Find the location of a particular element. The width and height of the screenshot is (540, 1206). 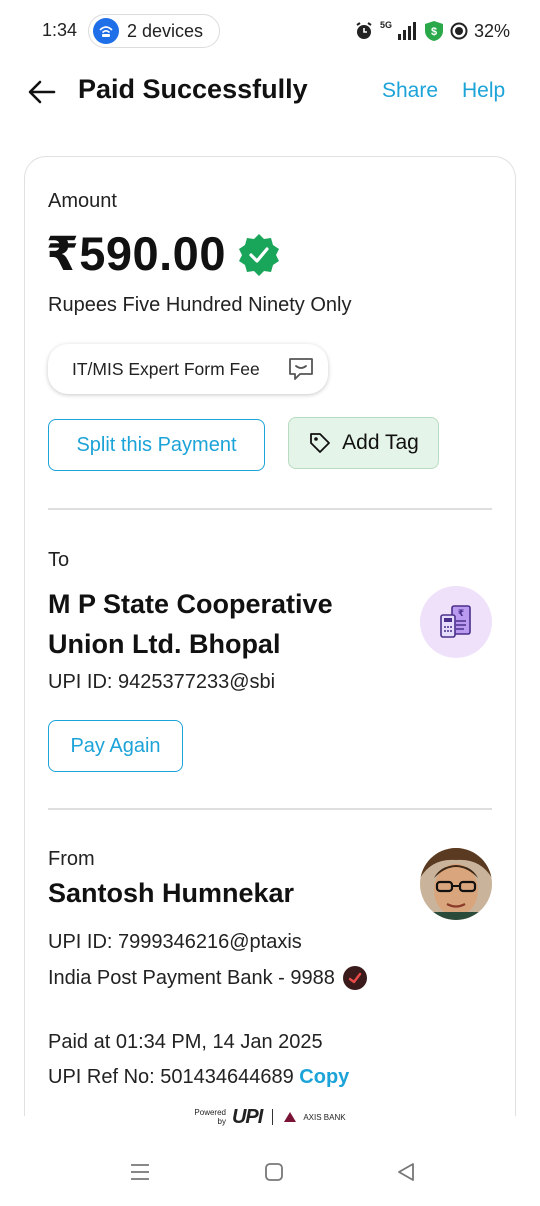

alarm-icon is located at coordinates (364, 30).